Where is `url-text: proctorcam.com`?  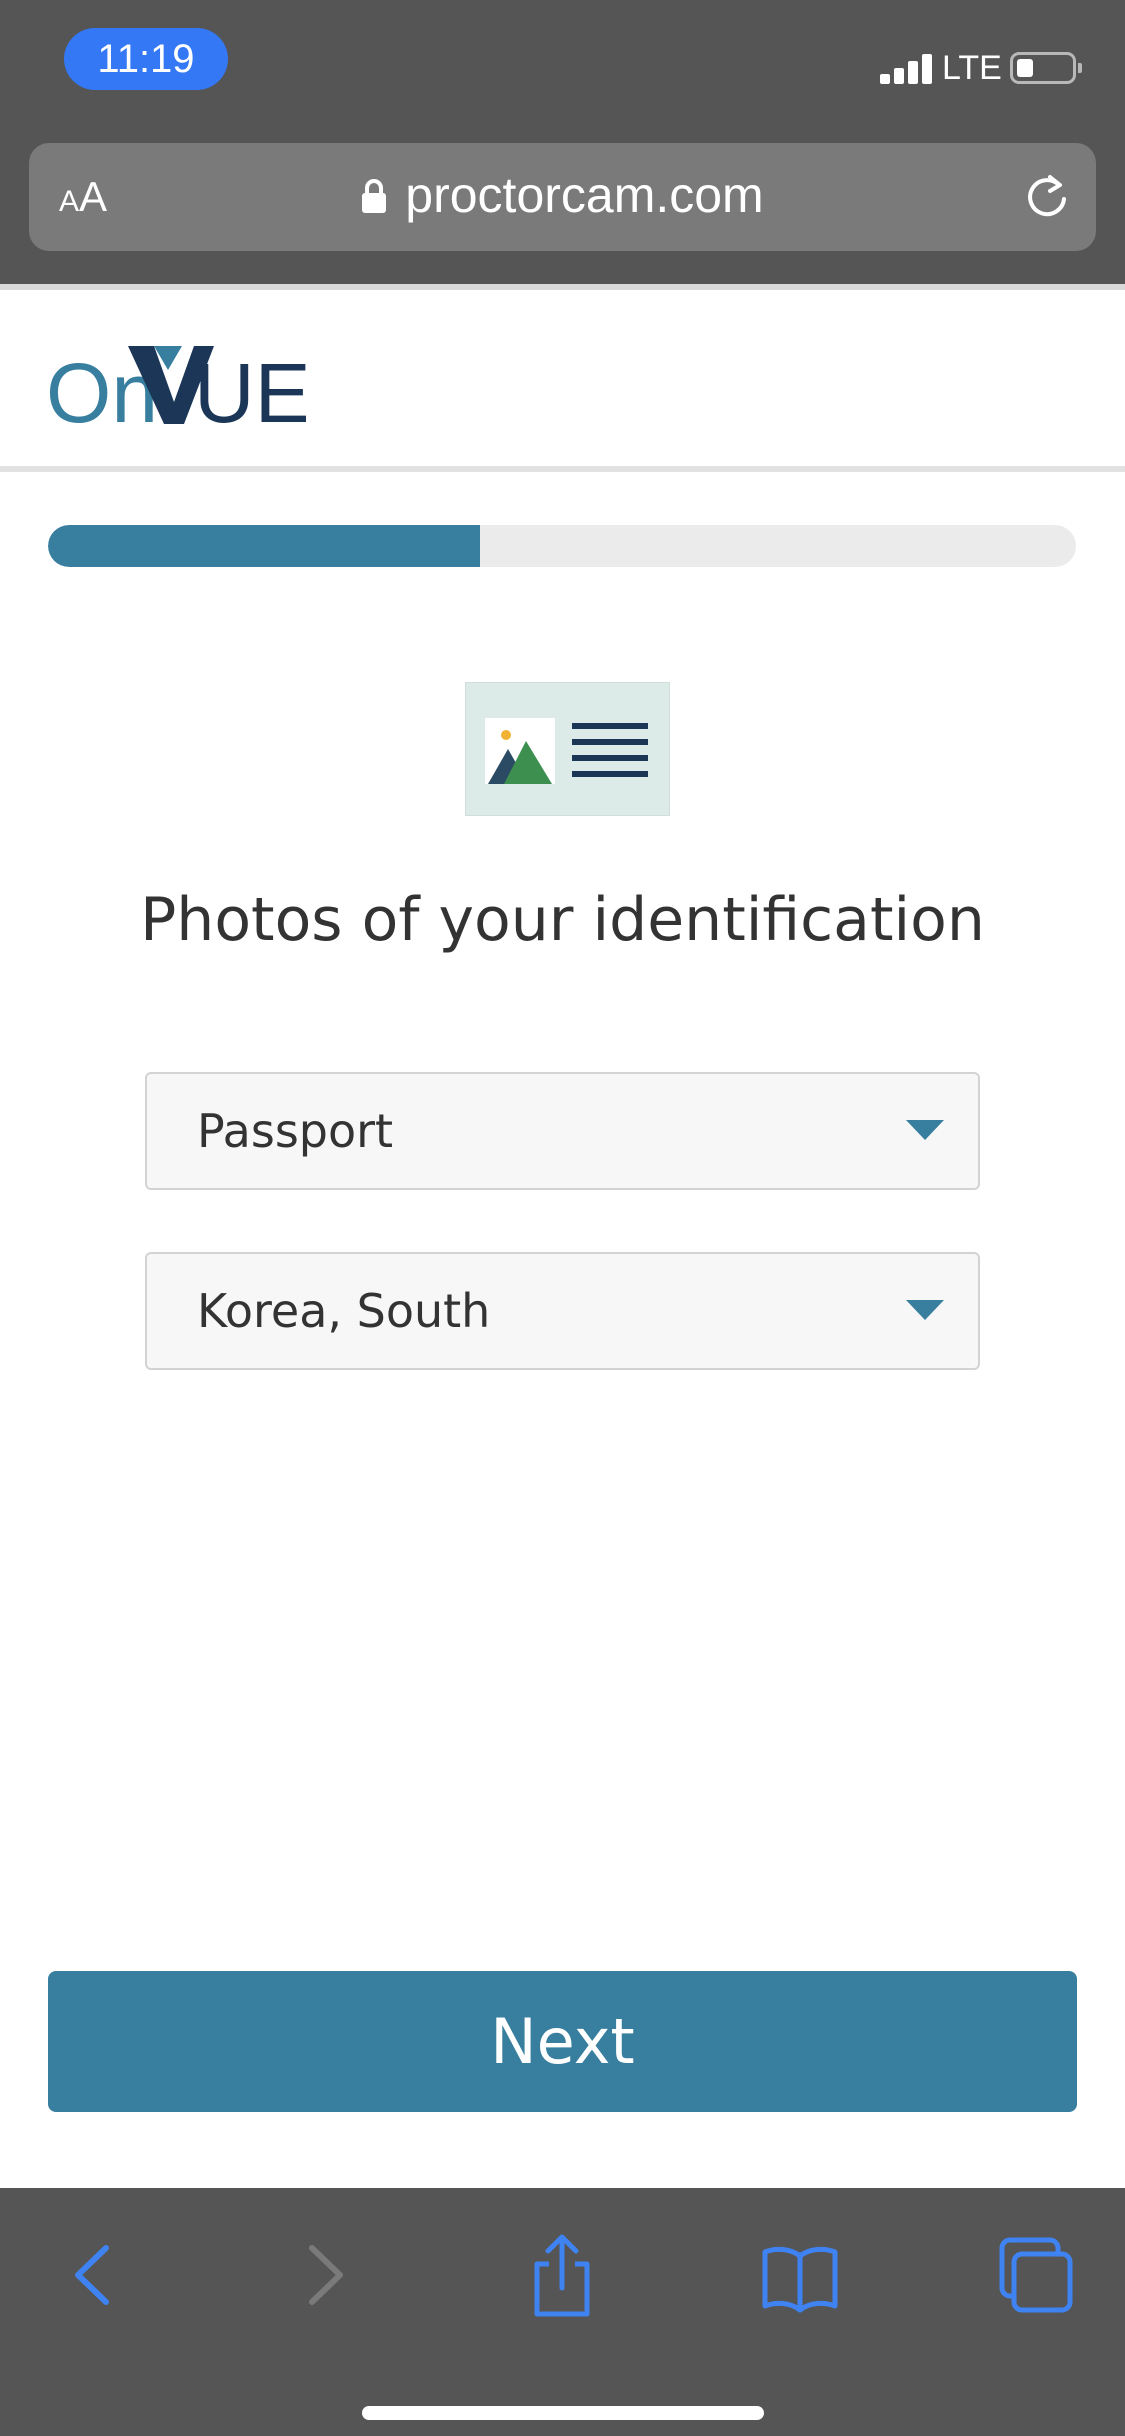 url-text: proctorcam.com is located at coordinates (584, 195).